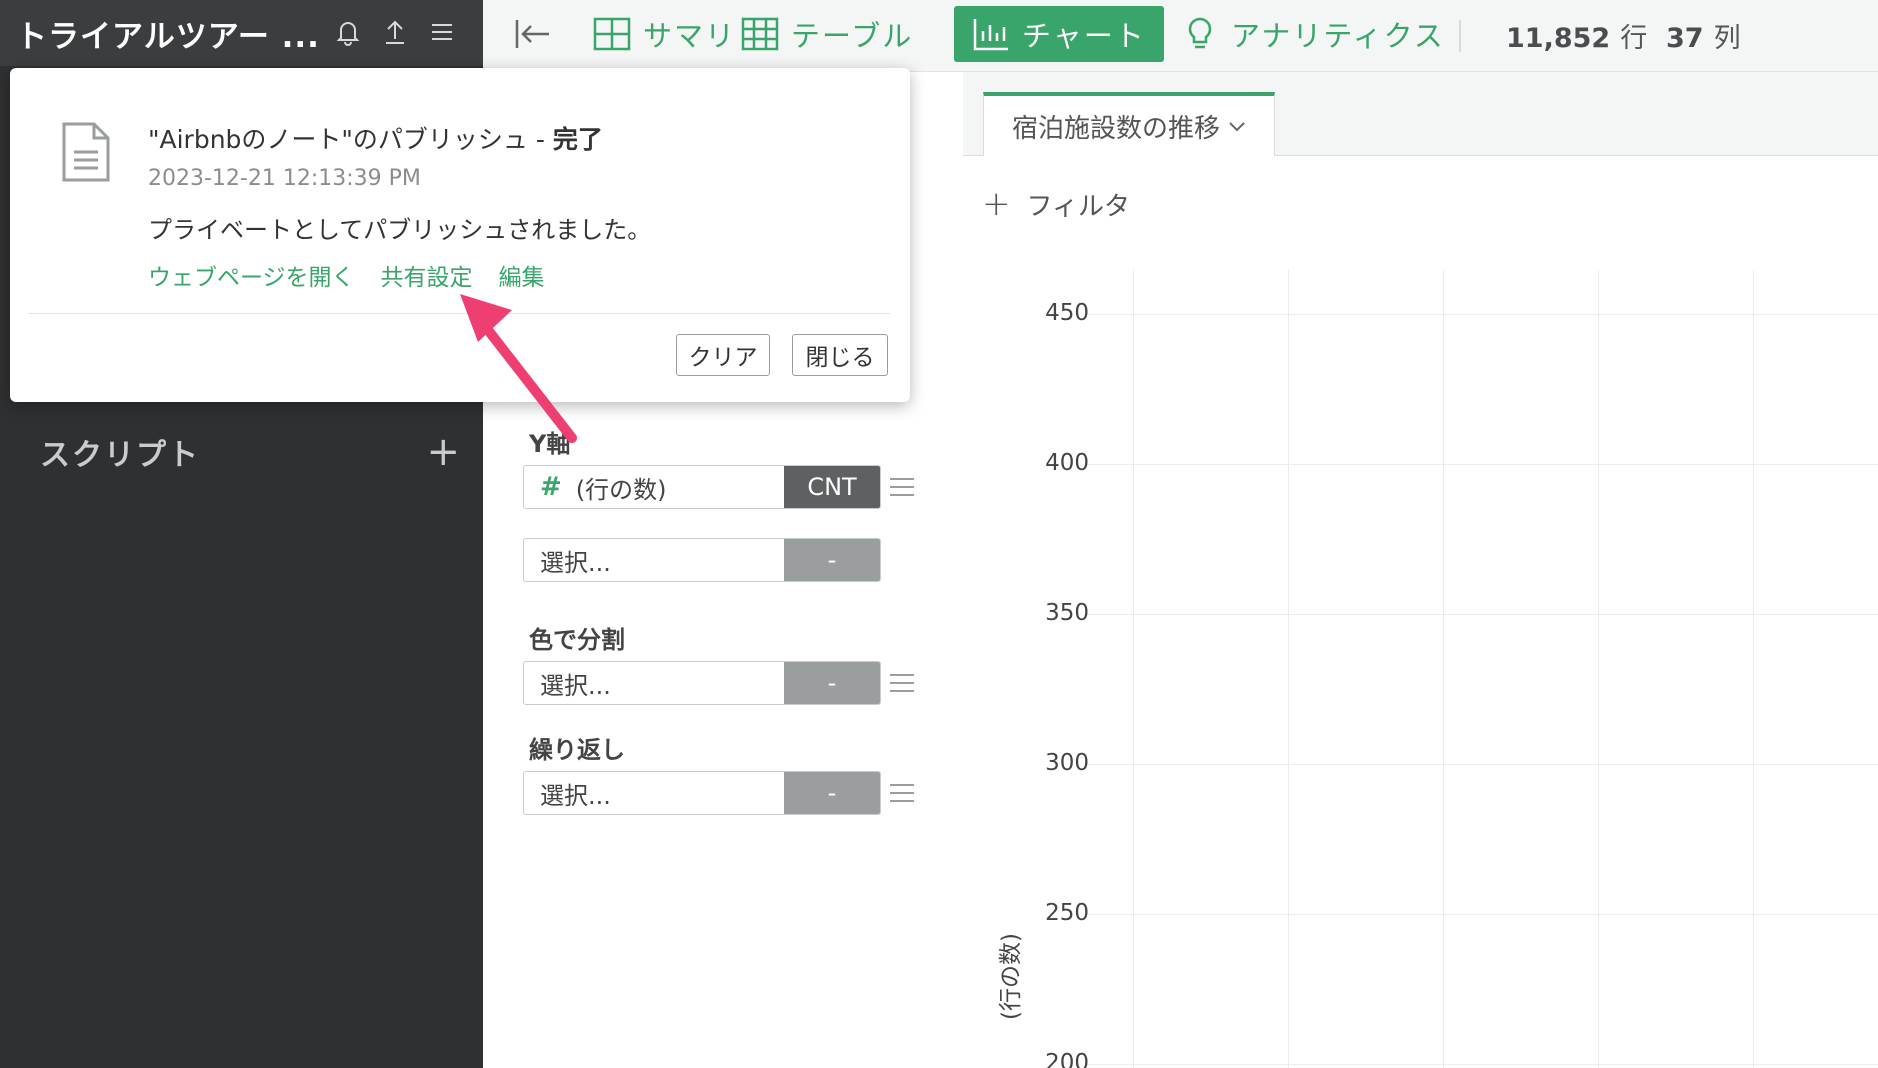 The width and height of the screenshot is (1878, 1068). I want to click on row-count-value: 11,852, so click(1558, 38).